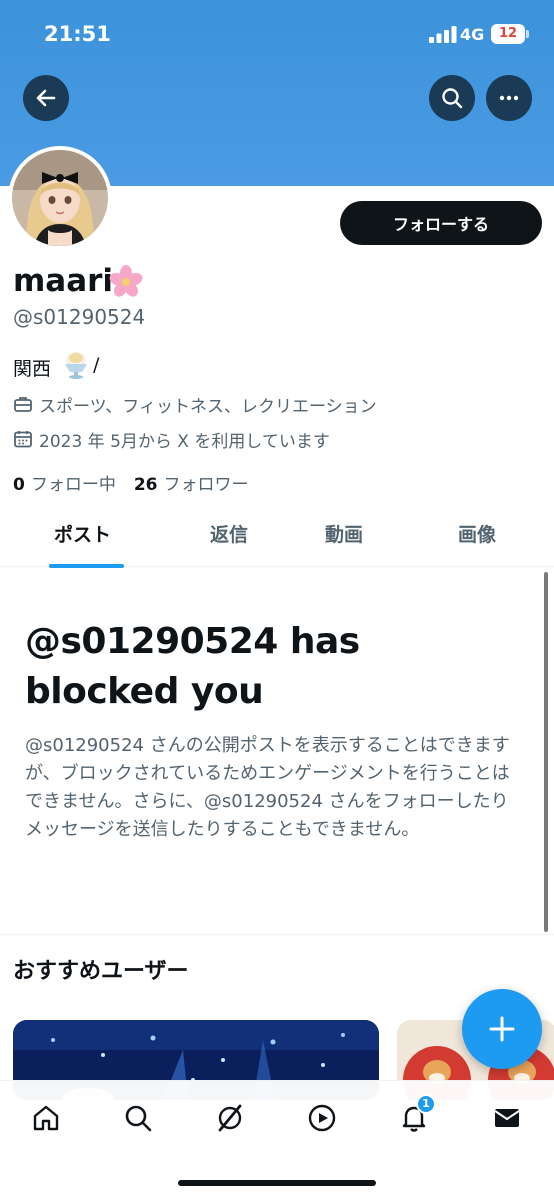 This screenshot has height=1199, width=554. What do you see at coordinates (414, 1117) in the screenshot?
I see `nav-notifications: 1` at bounding box center [414, 1117].